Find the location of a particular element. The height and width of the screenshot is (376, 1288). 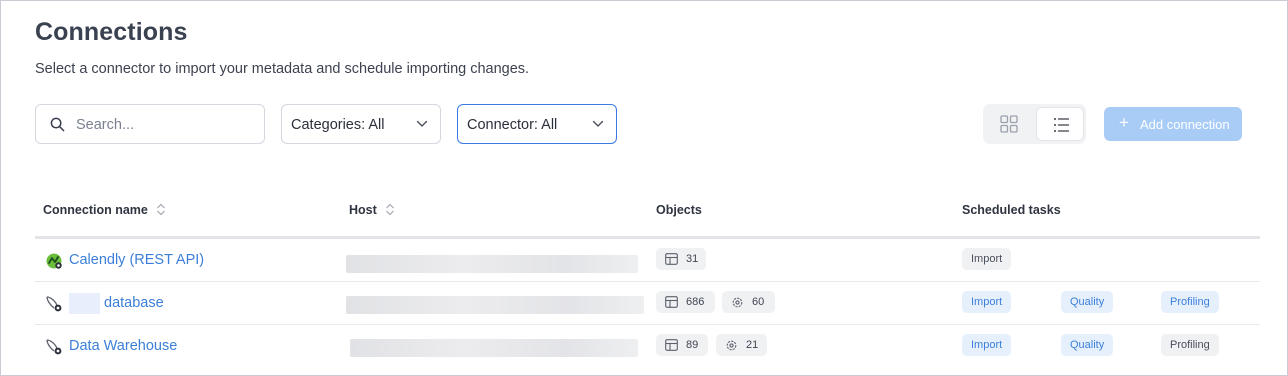

tables-count: 31 is located at coordinates (692, 259).